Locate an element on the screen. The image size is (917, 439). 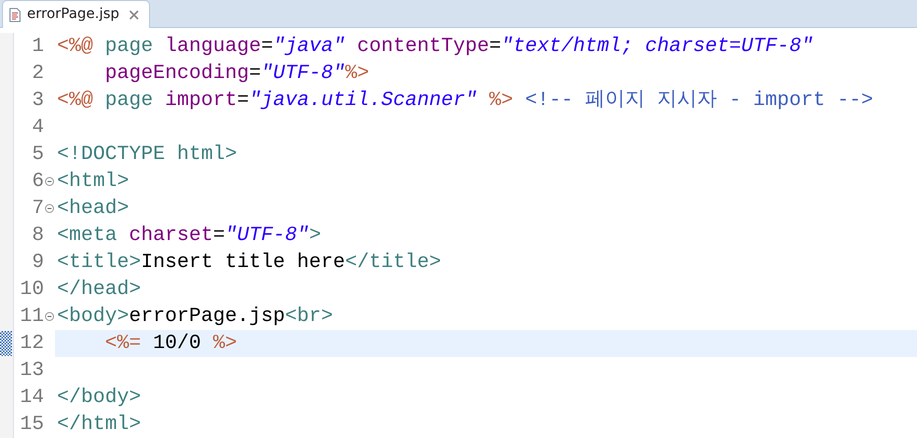
code-line: <title>Insert title here</title> is located at coordinates (249, 263).